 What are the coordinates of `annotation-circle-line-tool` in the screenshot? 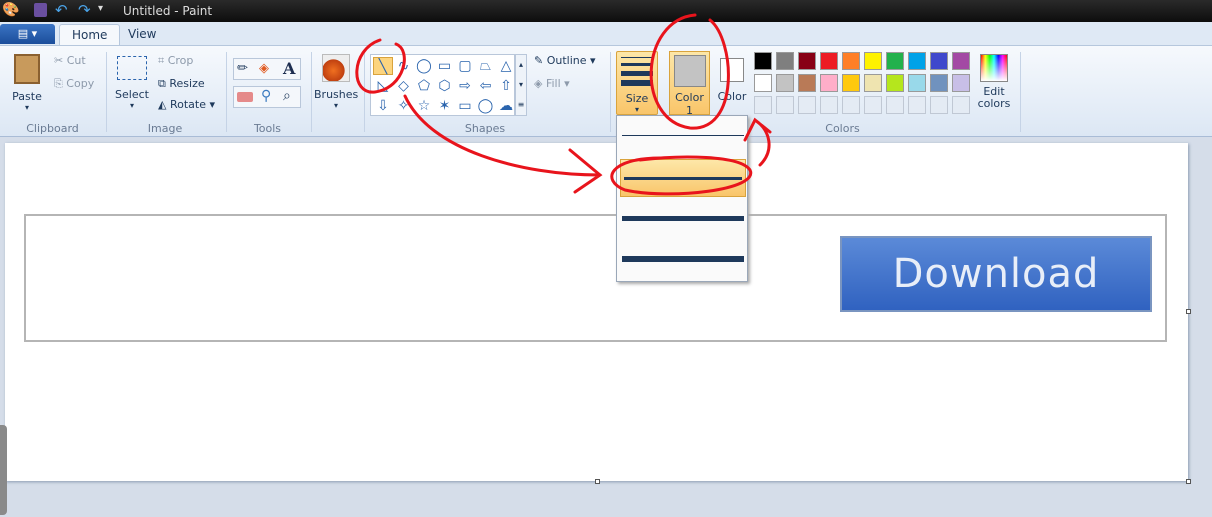 It's located at (380, 66).